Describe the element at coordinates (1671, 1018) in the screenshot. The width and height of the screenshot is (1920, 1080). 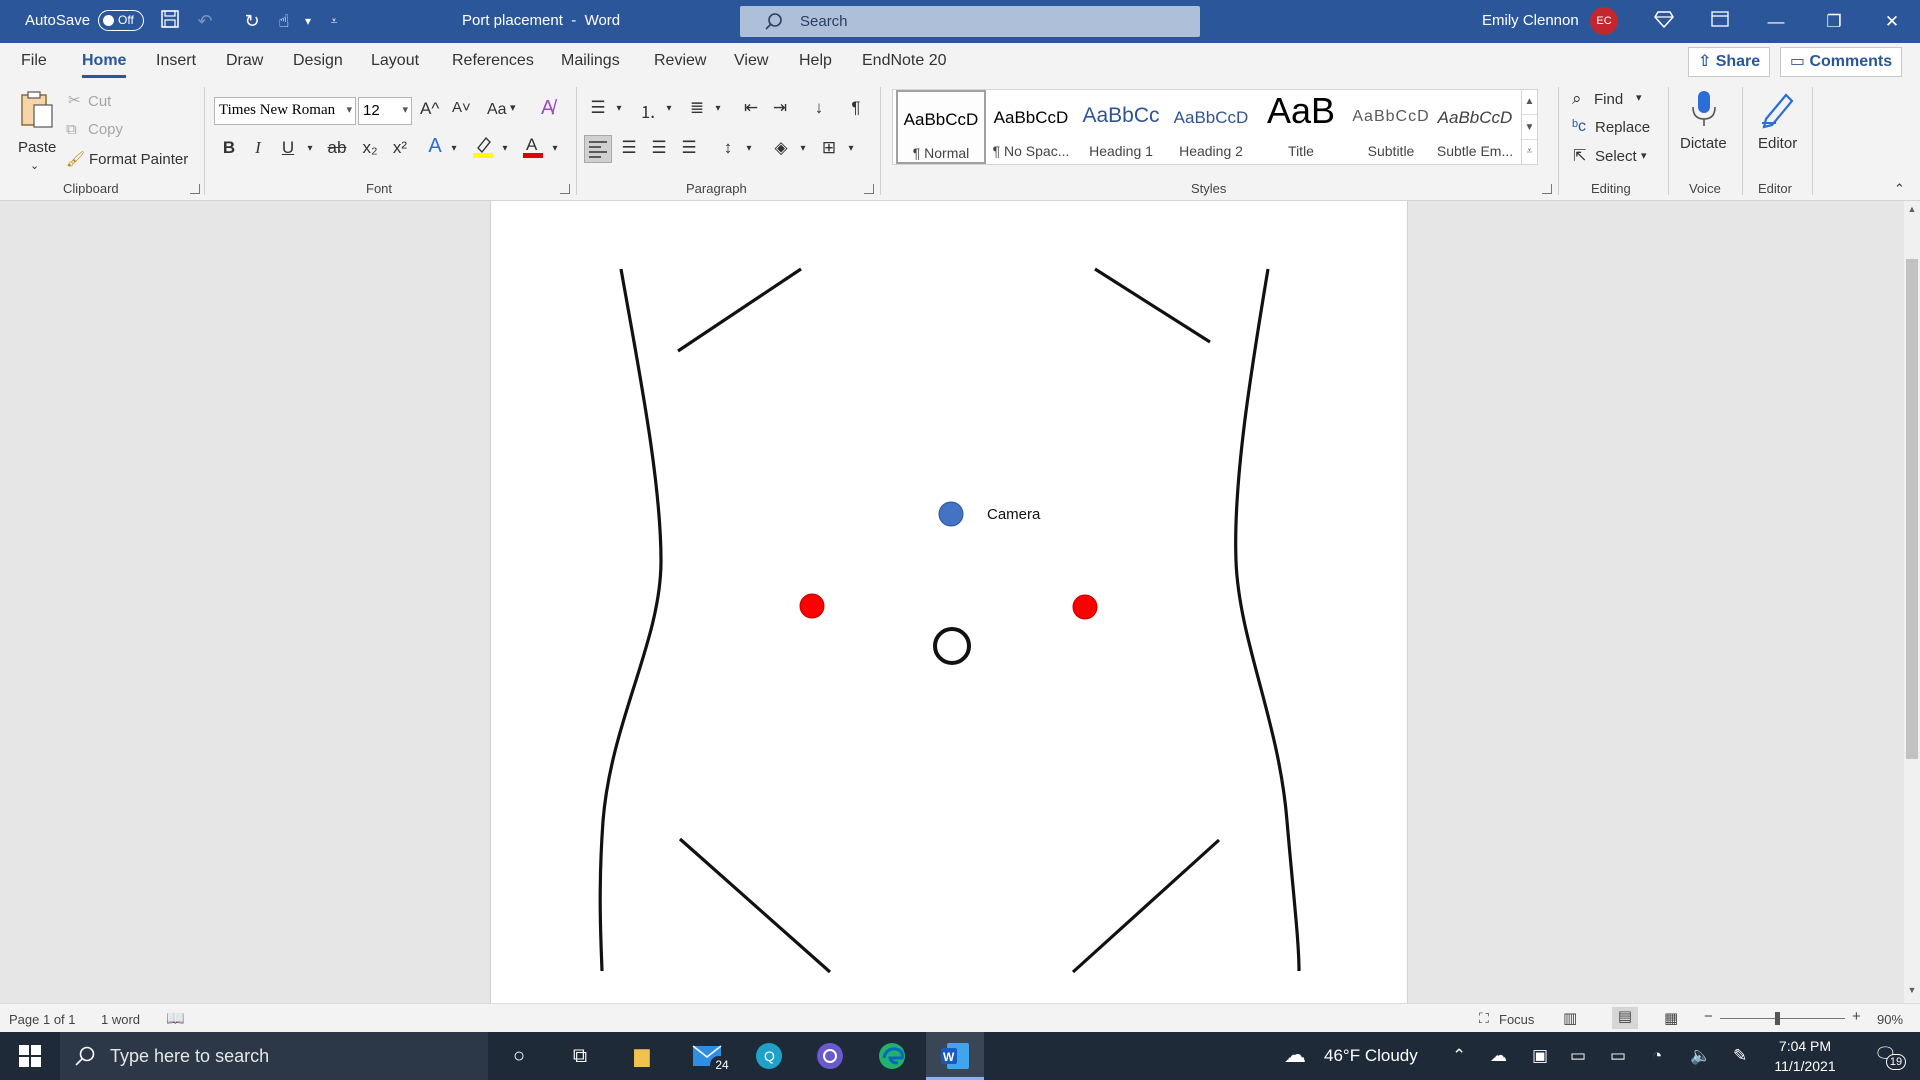
I see `web-layout-icon: ▦` at that location.